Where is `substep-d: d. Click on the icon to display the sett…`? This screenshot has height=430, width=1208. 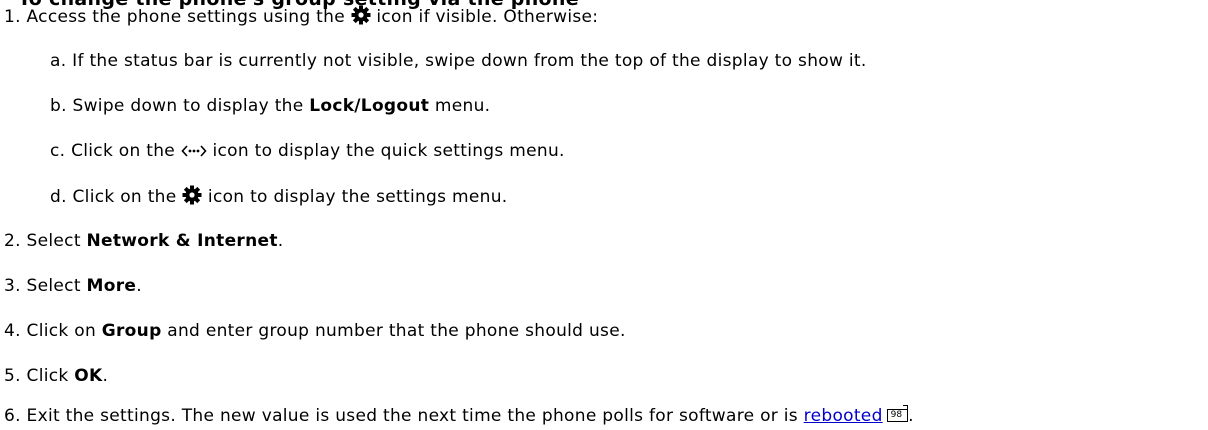
substep-d: d. Click on the icon to display the sett… is located at coordinates (278, 198).